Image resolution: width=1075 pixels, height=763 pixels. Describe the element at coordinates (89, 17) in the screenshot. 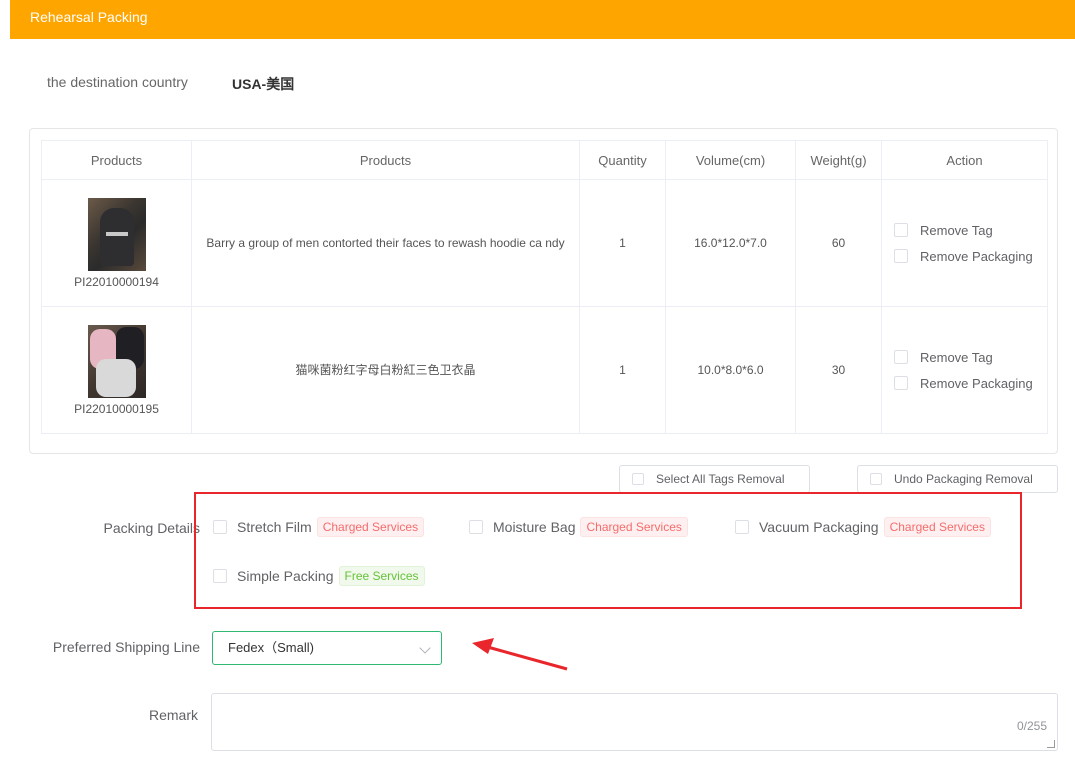

I see `page-title: Rehearsal Packing` at that location.